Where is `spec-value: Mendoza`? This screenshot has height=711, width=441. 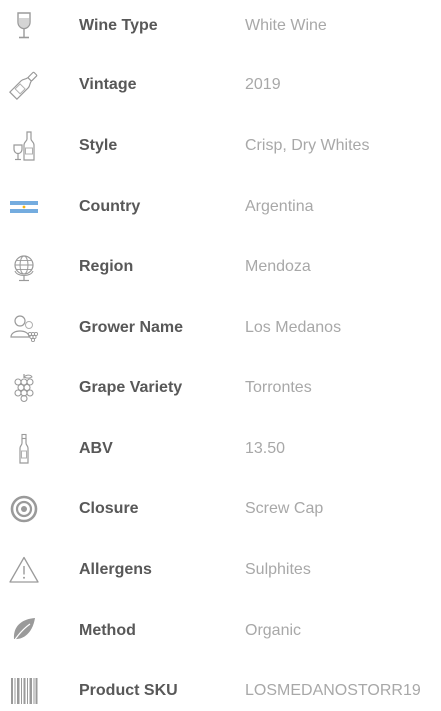
spec-value: Mendoza is located at coordinates (278, 266).